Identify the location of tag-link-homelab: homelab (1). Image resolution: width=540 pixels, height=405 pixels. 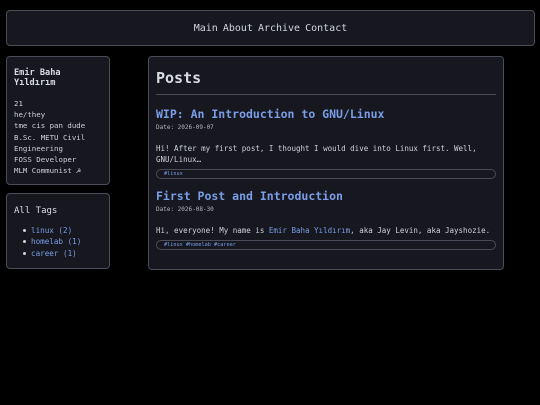
(63, 241).